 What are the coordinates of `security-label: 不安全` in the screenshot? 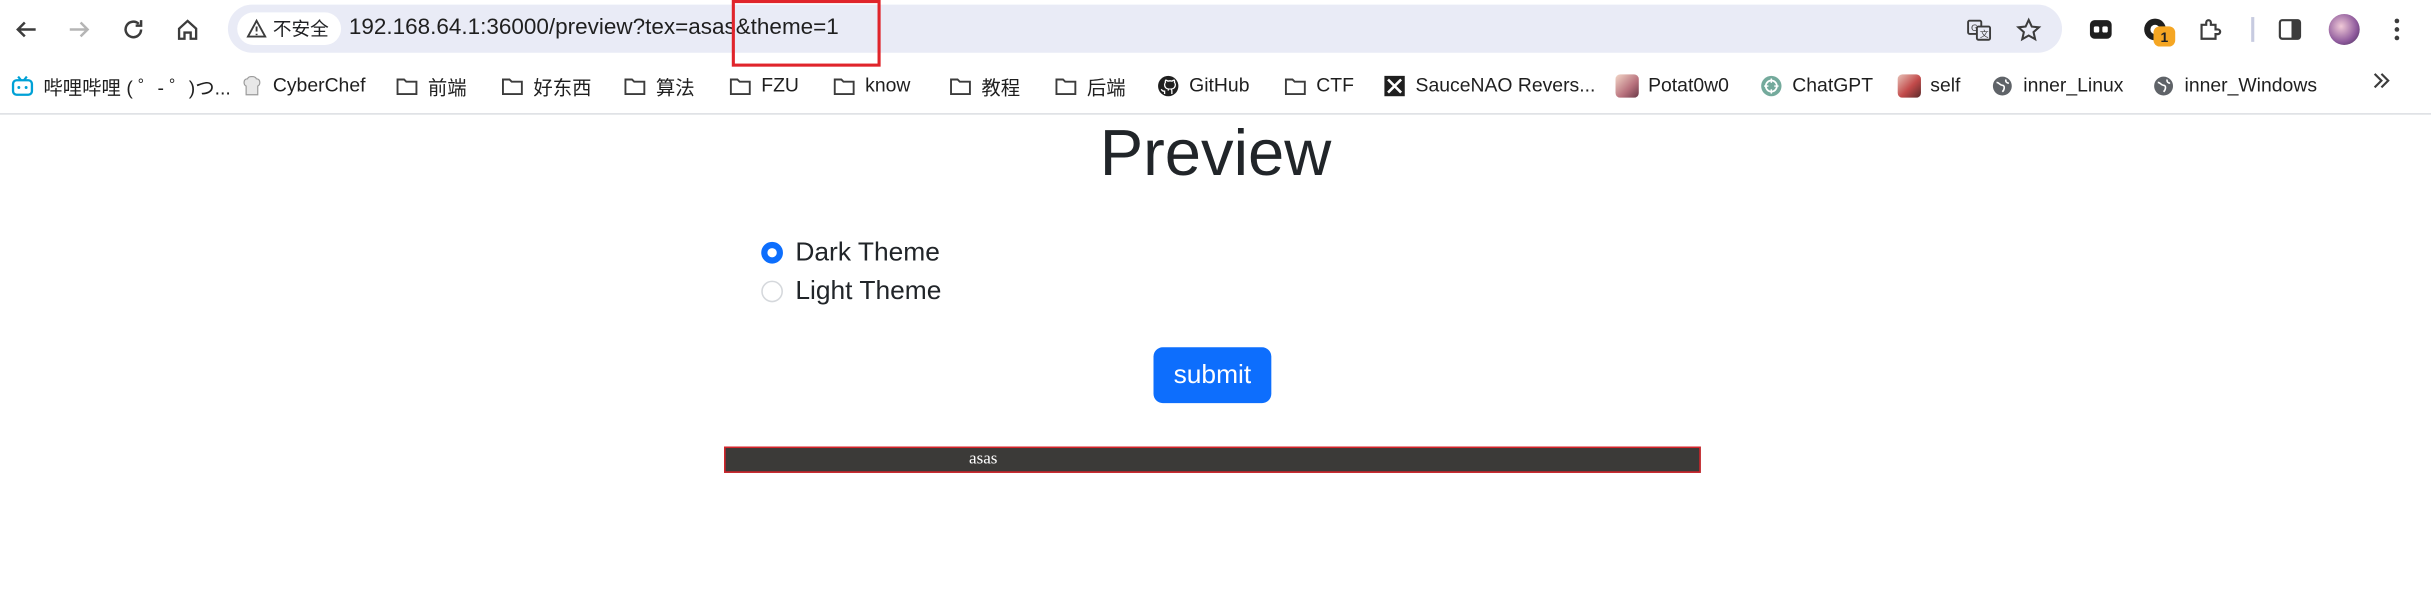 It's located at (300, 29).